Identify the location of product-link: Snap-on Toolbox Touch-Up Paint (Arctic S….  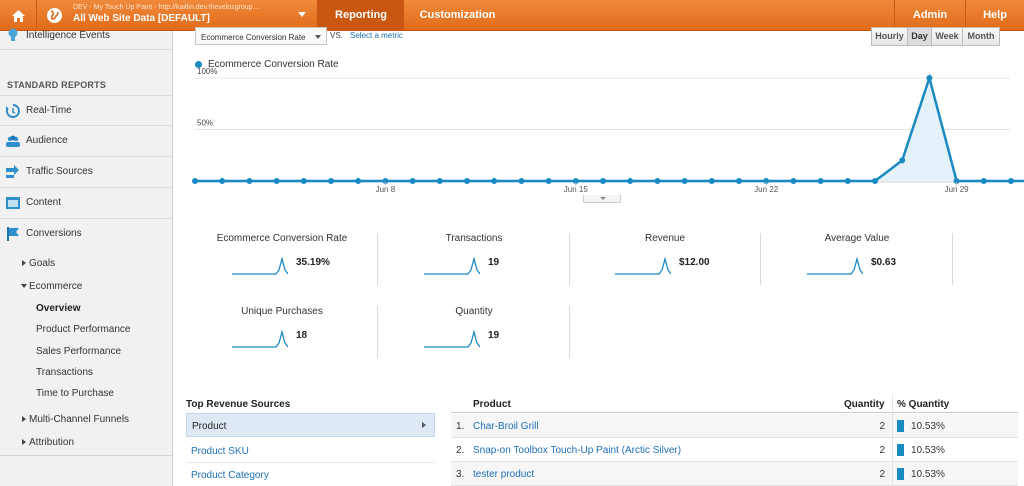
(577, 450).